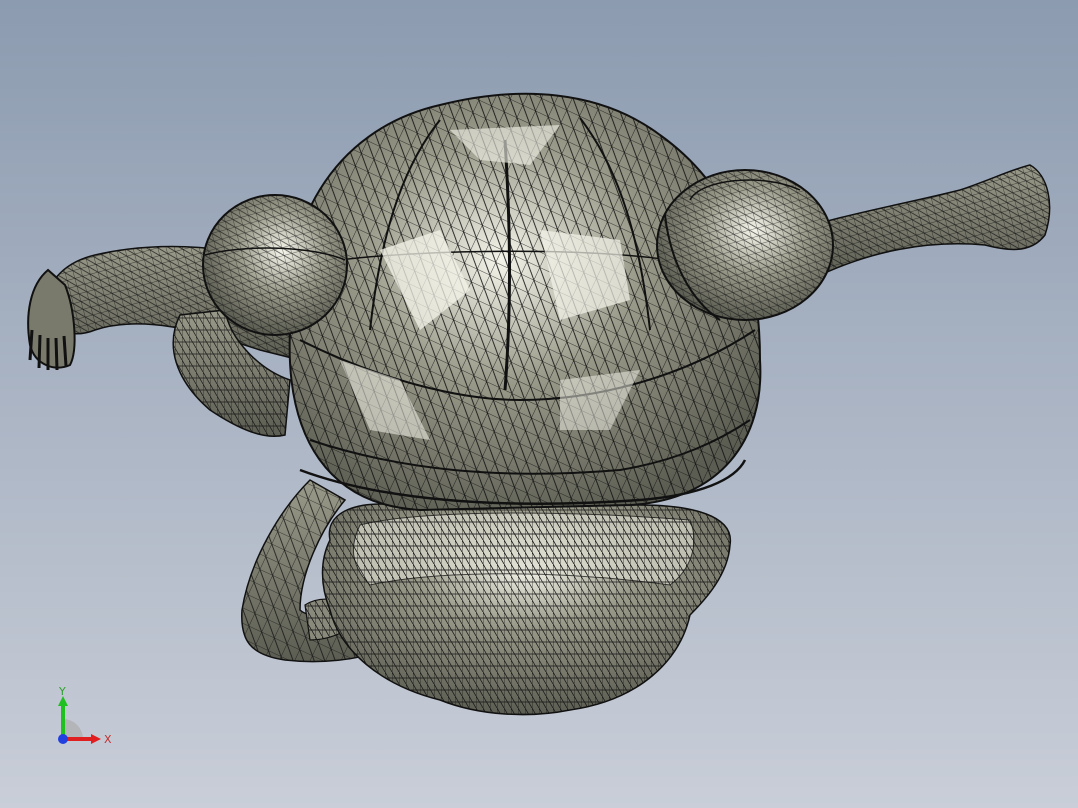 The width and height of the screenshot is (1078, 808). What do you see at coordinates (108, 739) in the screenshot?
I see `x-axis-label: X` at bounding box center [108, 739].